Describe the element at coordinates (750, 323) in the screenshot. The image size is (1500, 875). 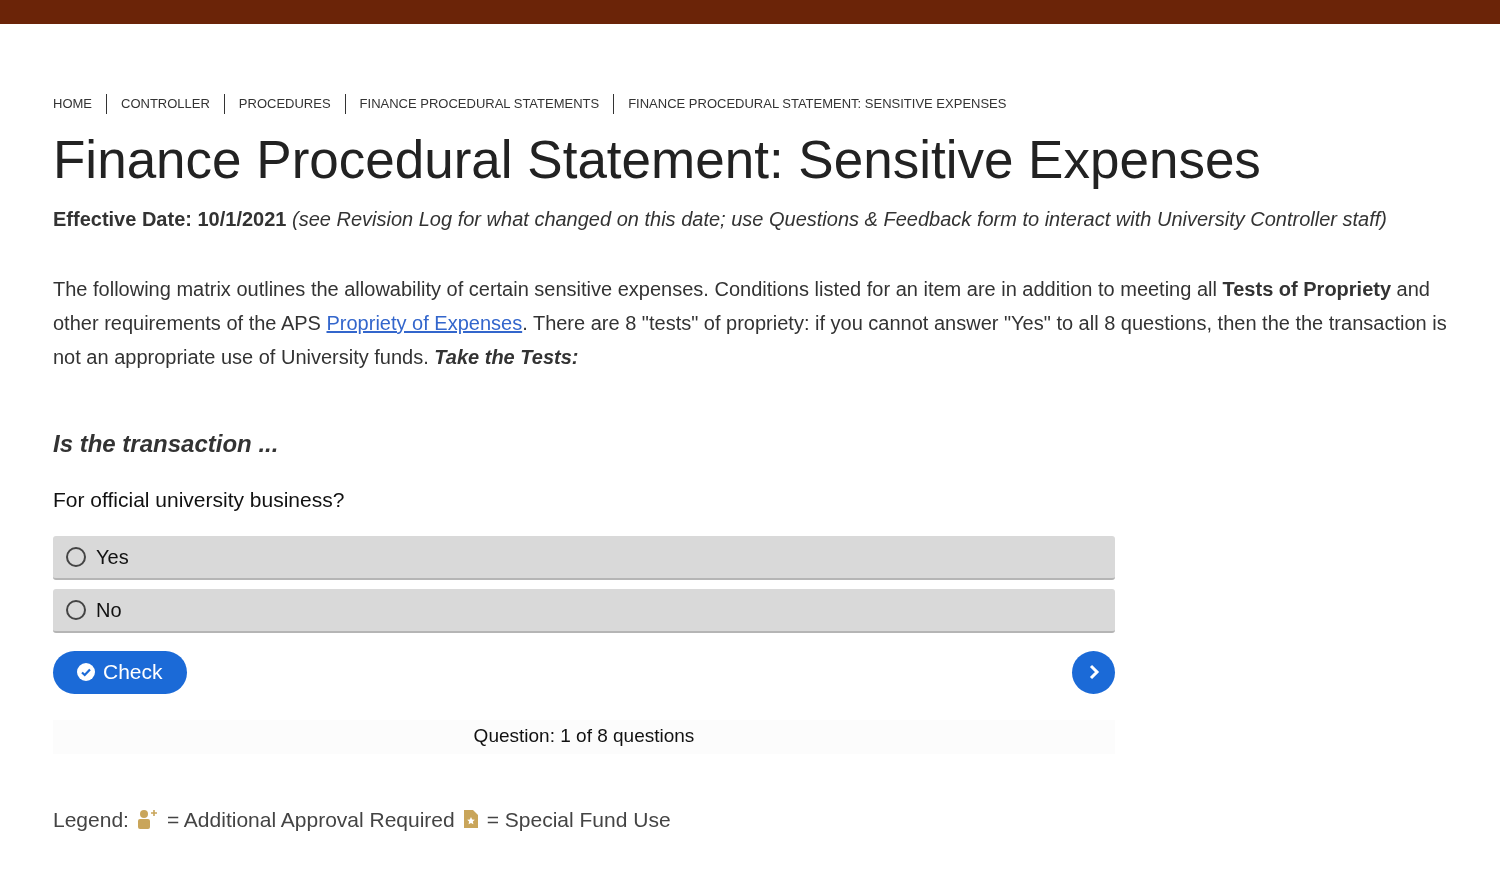
I see `intro-paragraph: The following matrix outlines the allowability of certain sensitive expenses. Conditions listed for an item are in addition to meeting all Tests of Propriety and other requirements of the APS Propriety of Expenses. There are 8 "tests" of propriety: if you cannot answer "Yes" to all 8 questions, then the the transaction is not an appropriate use of University funds. Take the Tests:` at that location.